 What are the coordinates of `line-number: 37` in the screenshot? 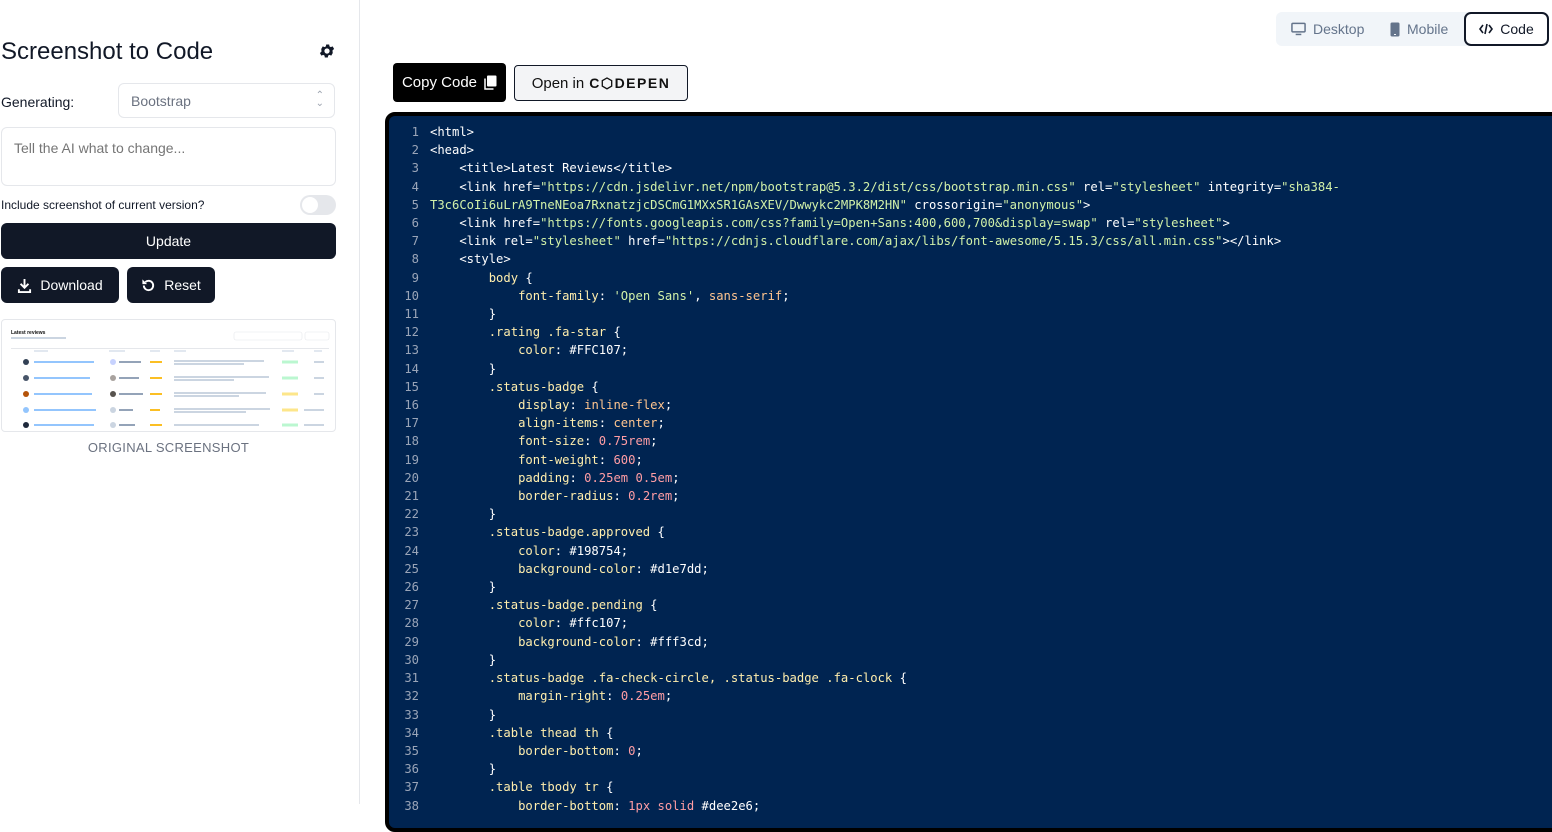 It's located at (411, 787).